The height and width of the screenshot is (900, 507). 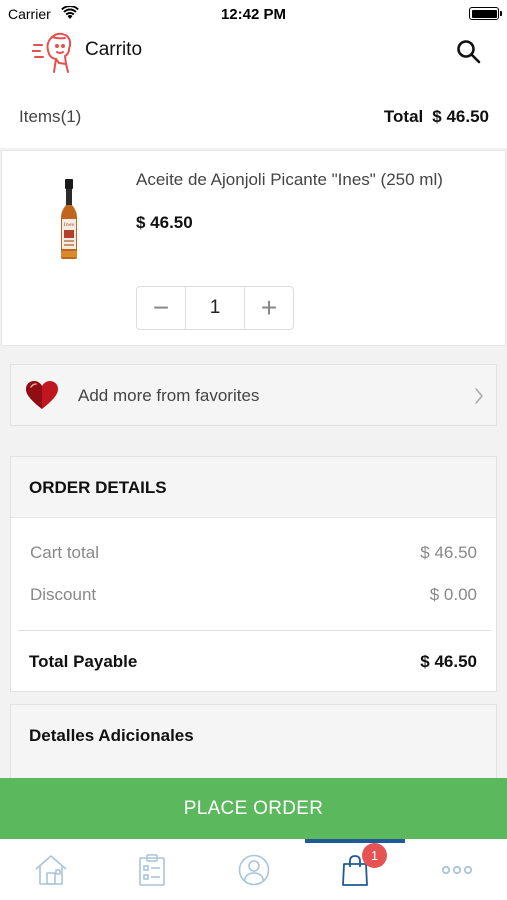 I want to click on page-title: Carrito, so click(x=114, y=49).